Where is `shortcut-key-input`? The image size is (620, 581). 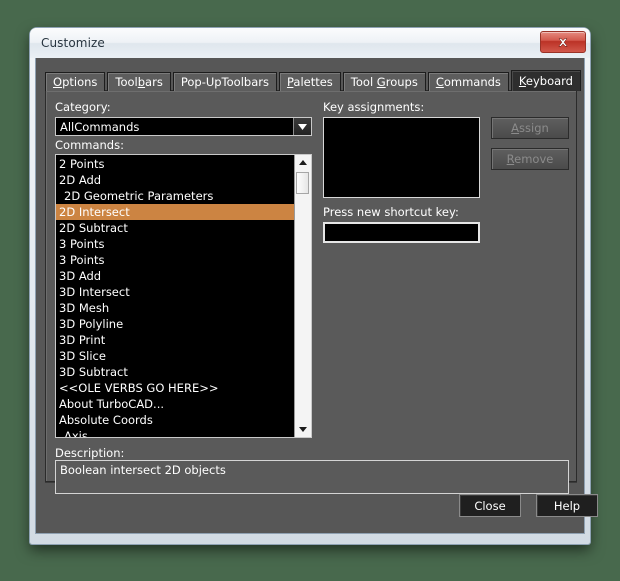
shortcut-key-input is located at coordinates (401, 232).